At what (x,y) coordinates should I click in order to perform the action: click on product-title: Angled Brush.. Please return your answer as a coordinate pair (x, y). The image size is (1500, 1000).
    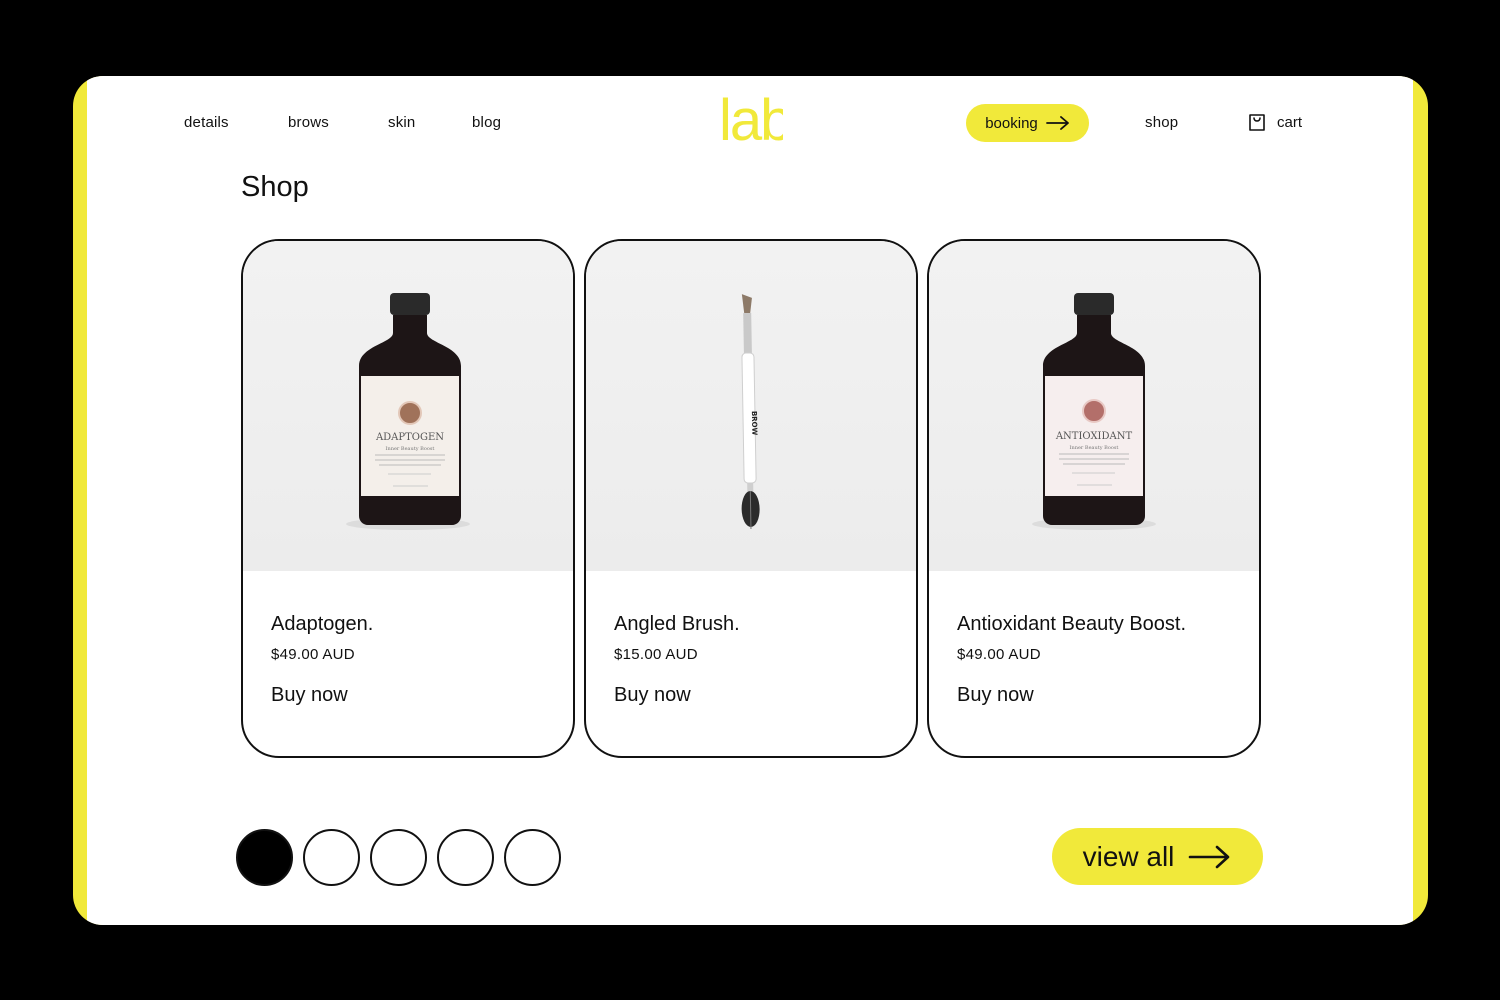
    Looking at the image, I should click on (677, 624).